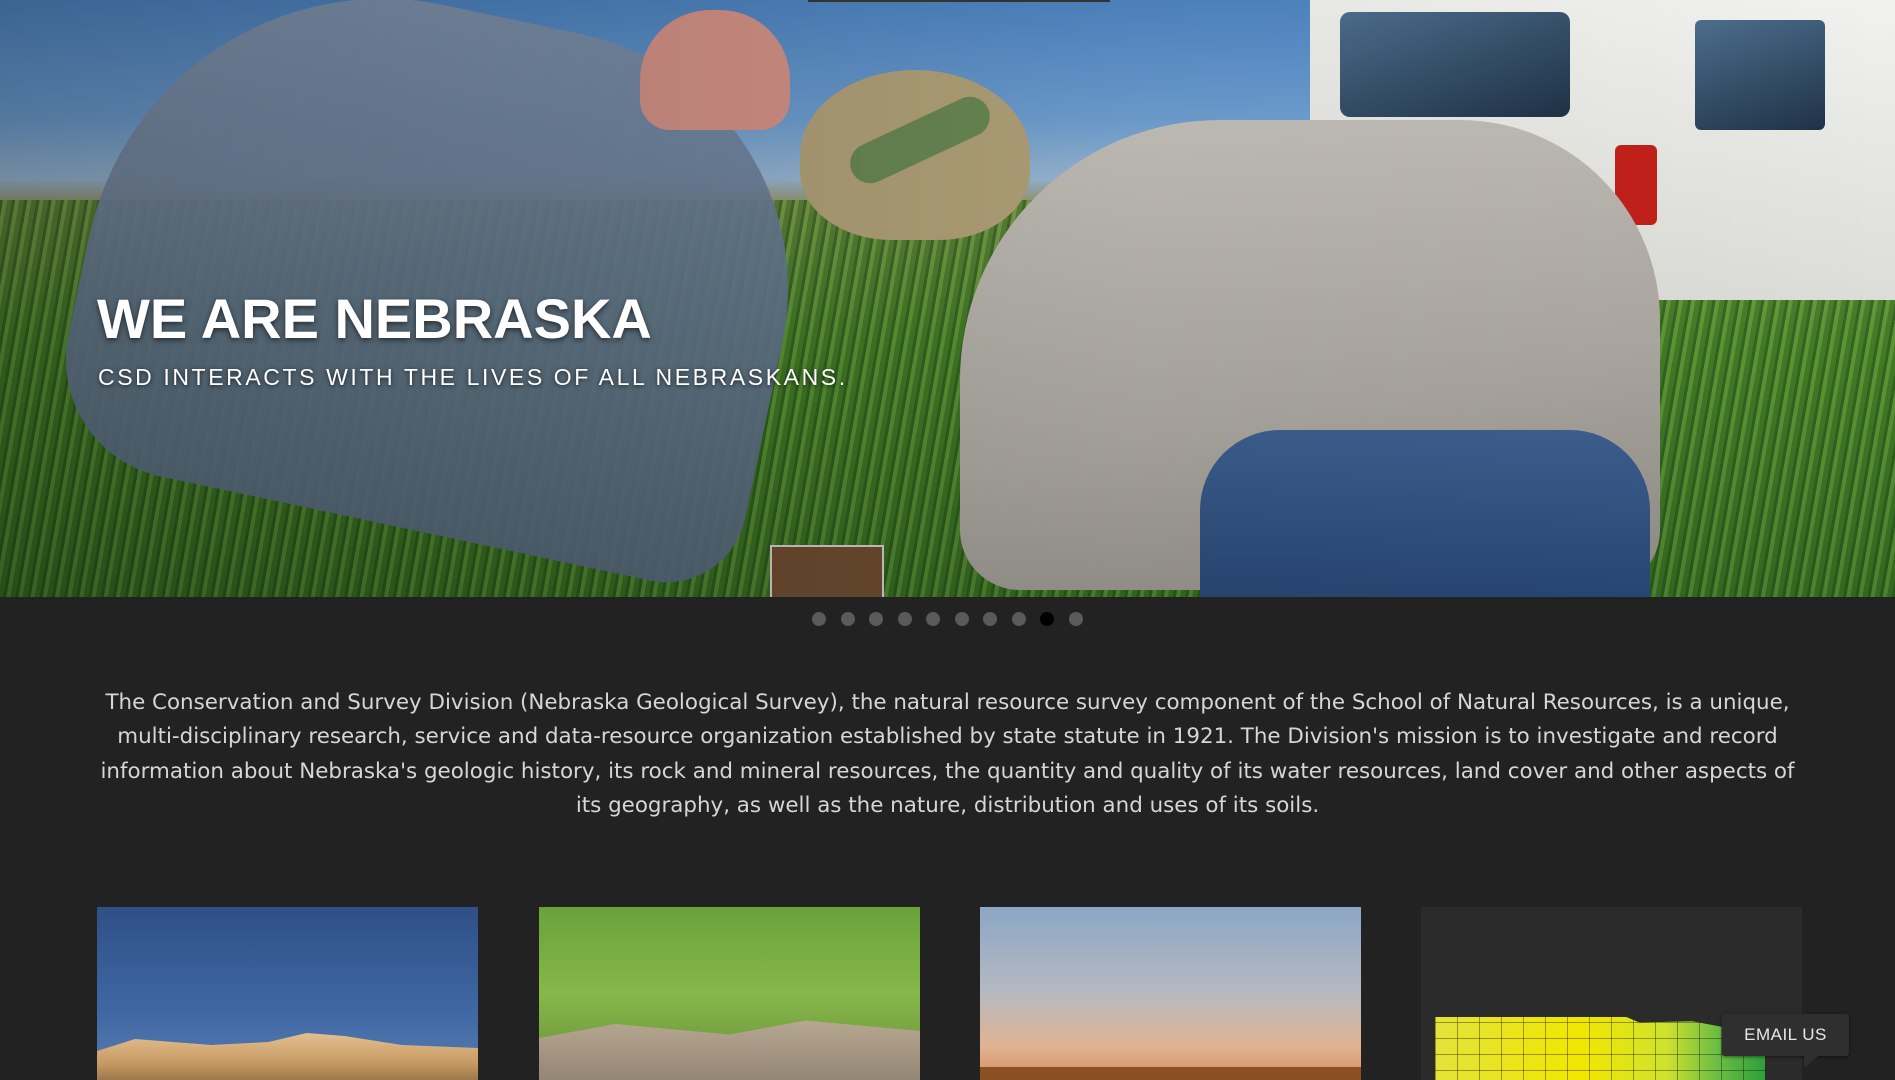 The height and width of the screenshot is (1080, 1895). What do you see at coordinates (959, 1) in the screenshot?
I see `hero-top-bar` at bounding box center [959, 1].